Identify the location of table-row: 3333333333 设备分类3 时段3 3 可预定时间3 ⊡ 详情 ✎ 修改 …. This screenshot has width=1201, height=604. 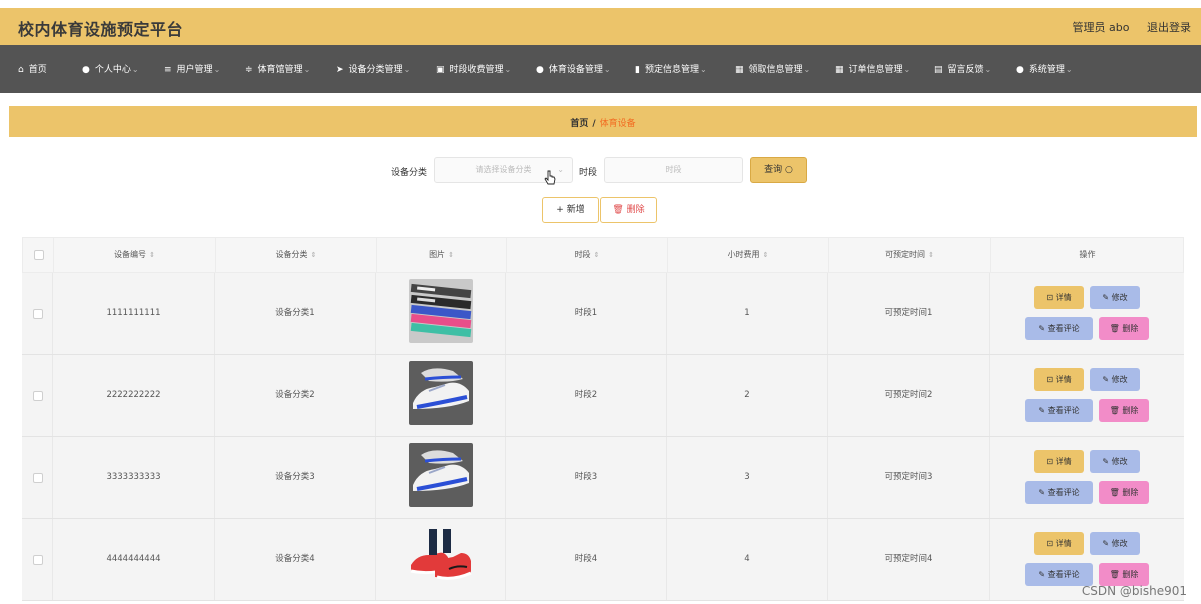
(603, 478).